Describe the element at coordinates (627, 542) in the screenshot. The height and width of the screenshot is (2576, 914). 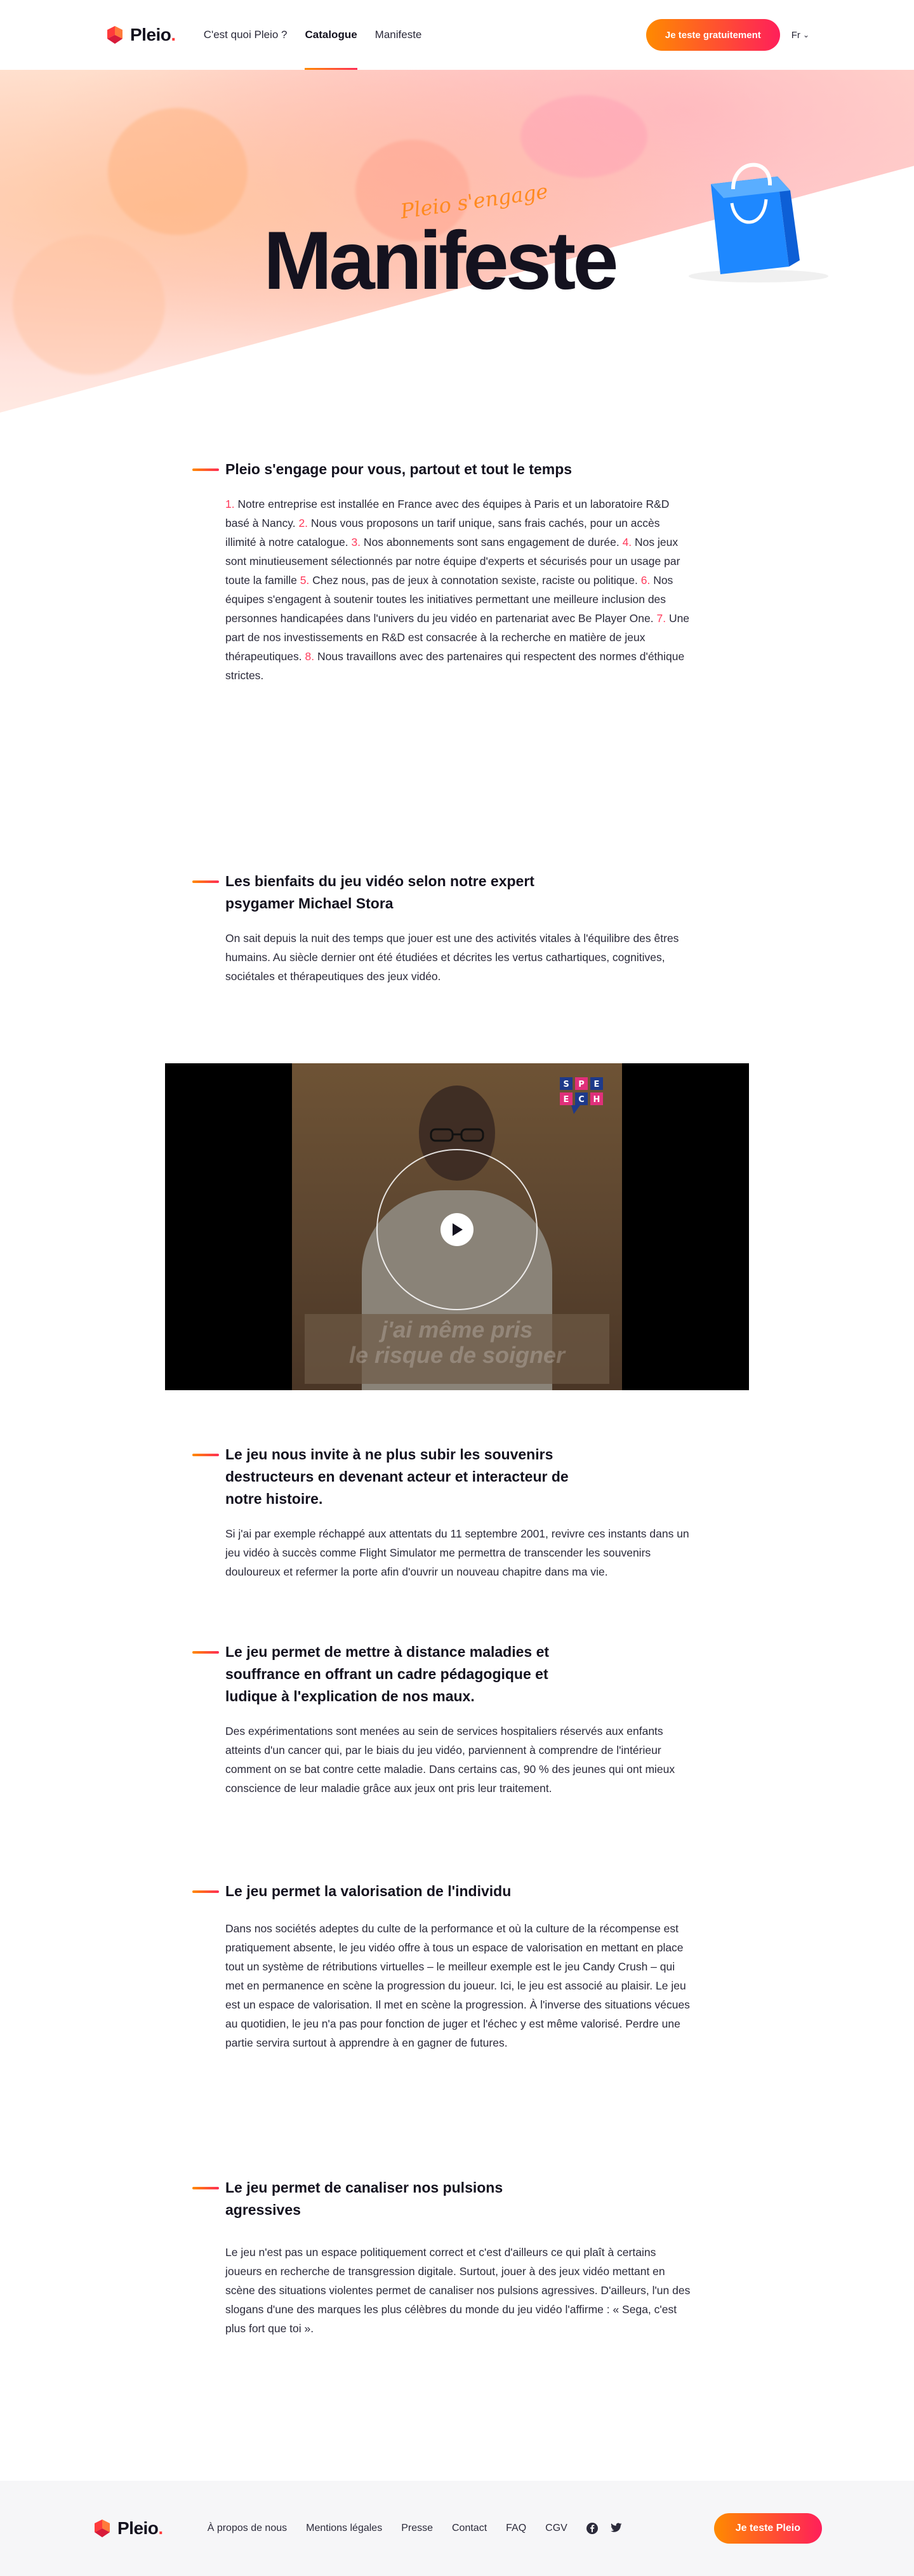
I see `item-number: 4.` at that location.